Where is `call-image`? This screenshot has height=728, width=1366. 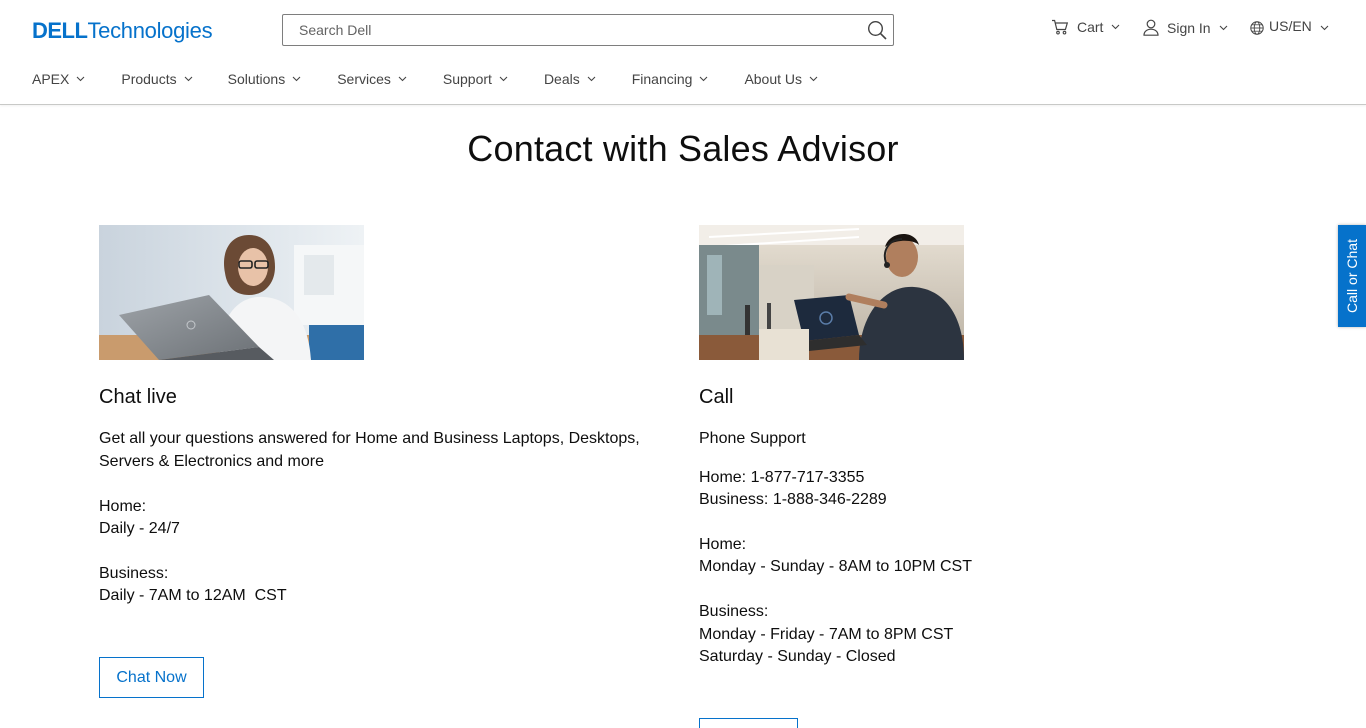
call-image is located at coordinates (831, 292).